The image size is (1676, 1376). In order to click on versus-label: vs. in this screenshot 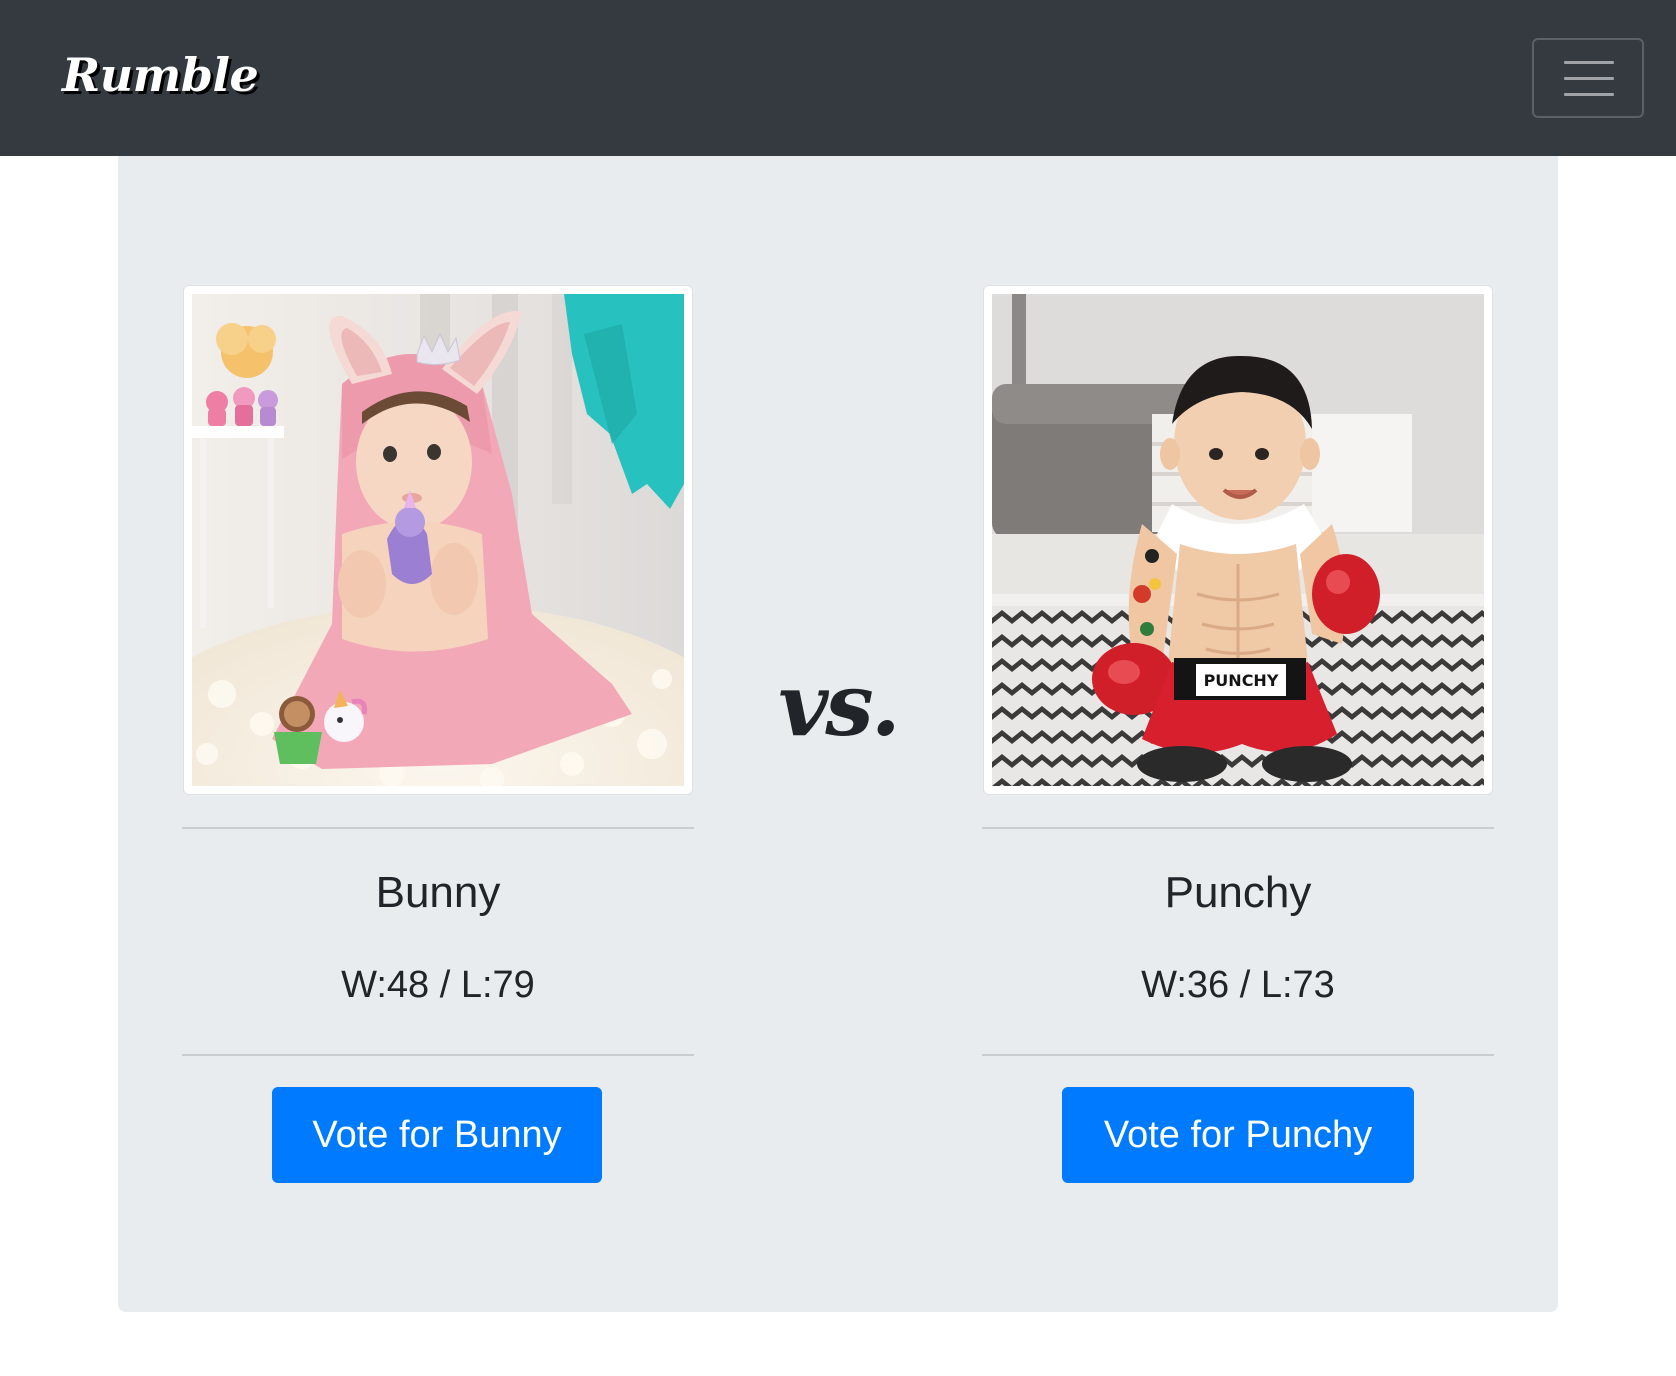, I will do `click(839, 705)`.